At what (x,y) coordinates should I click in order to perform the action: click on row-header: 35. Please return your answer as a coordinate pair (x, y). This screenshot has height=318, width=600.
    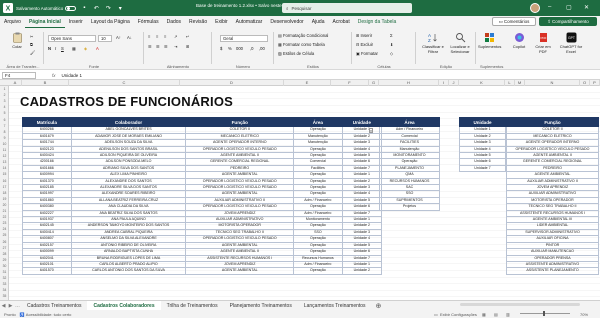
    Looking at the image, I should click on (4, 296).